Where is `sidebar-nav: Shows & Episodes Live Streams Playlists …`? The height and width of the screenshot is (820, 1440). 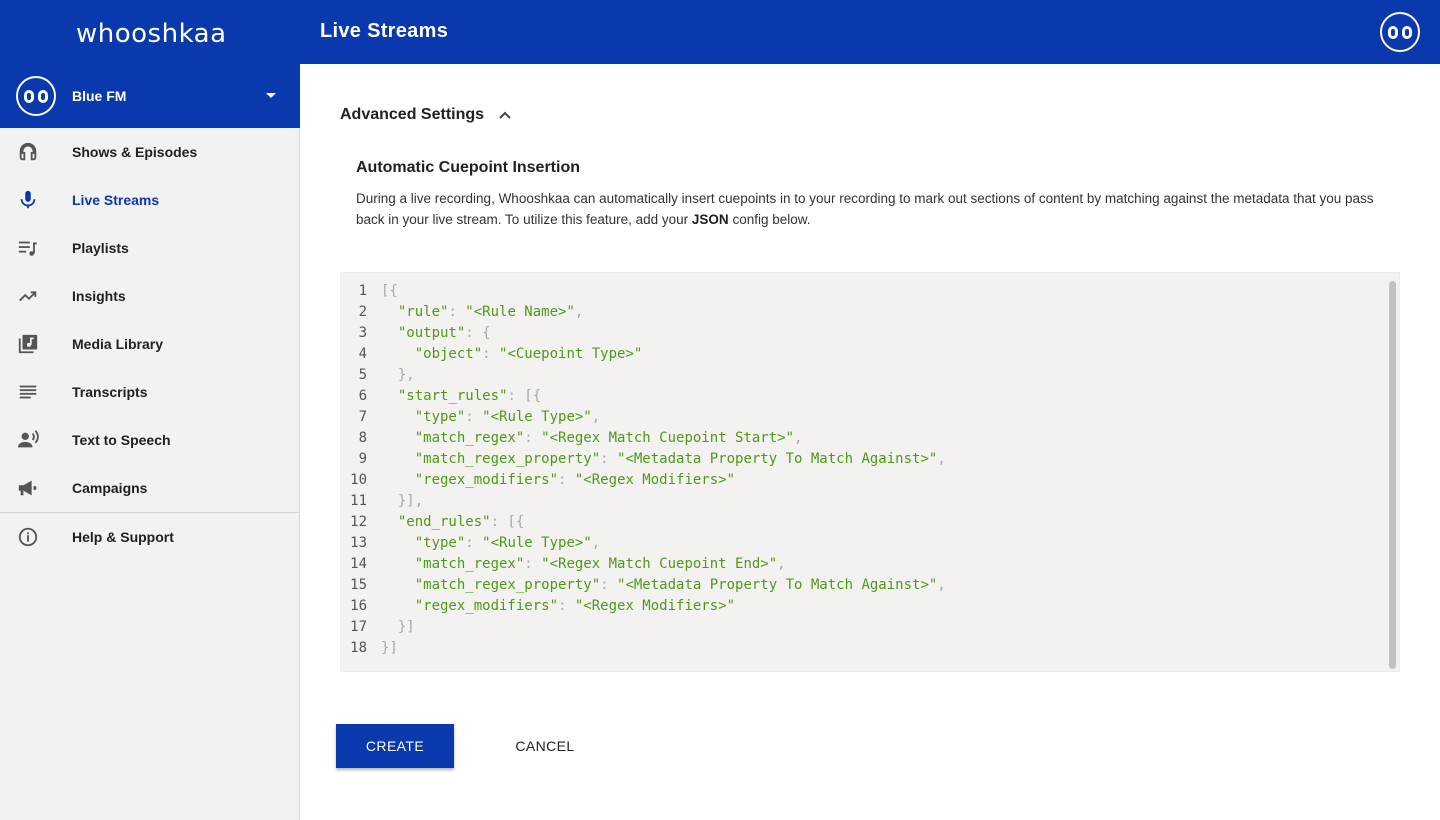
sidebar-nav: Shows & Episodes Live Streams Playlists … is located at coordinates (149, 344).